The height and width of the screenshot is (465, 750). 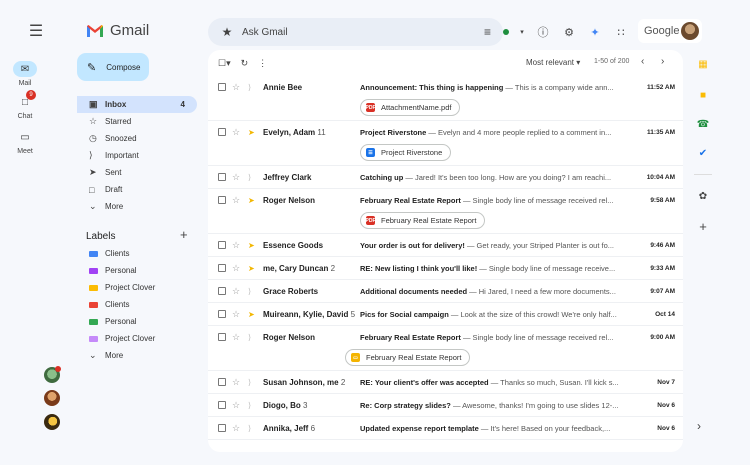 What do you see at coordinates (410, 107) in the screenshot?
I see `attachment-chip: PDF AttachmentName.pdf` at bounding box center [410, 107].